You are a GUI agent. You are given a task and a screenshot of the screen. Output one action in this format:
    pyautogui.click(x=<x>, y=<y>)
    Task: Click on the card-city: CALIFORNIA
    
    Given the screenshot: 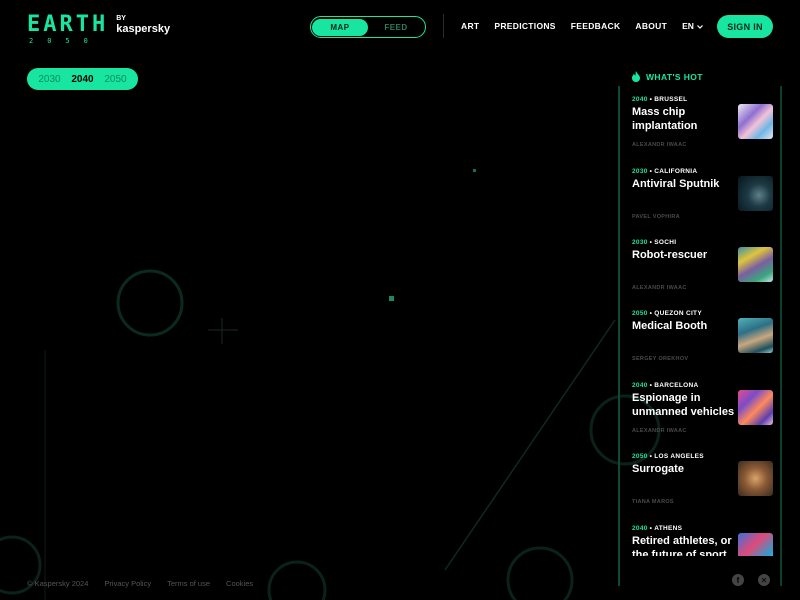 What is the action you would take?
    pyautogui.click(x=676, y=171)
    